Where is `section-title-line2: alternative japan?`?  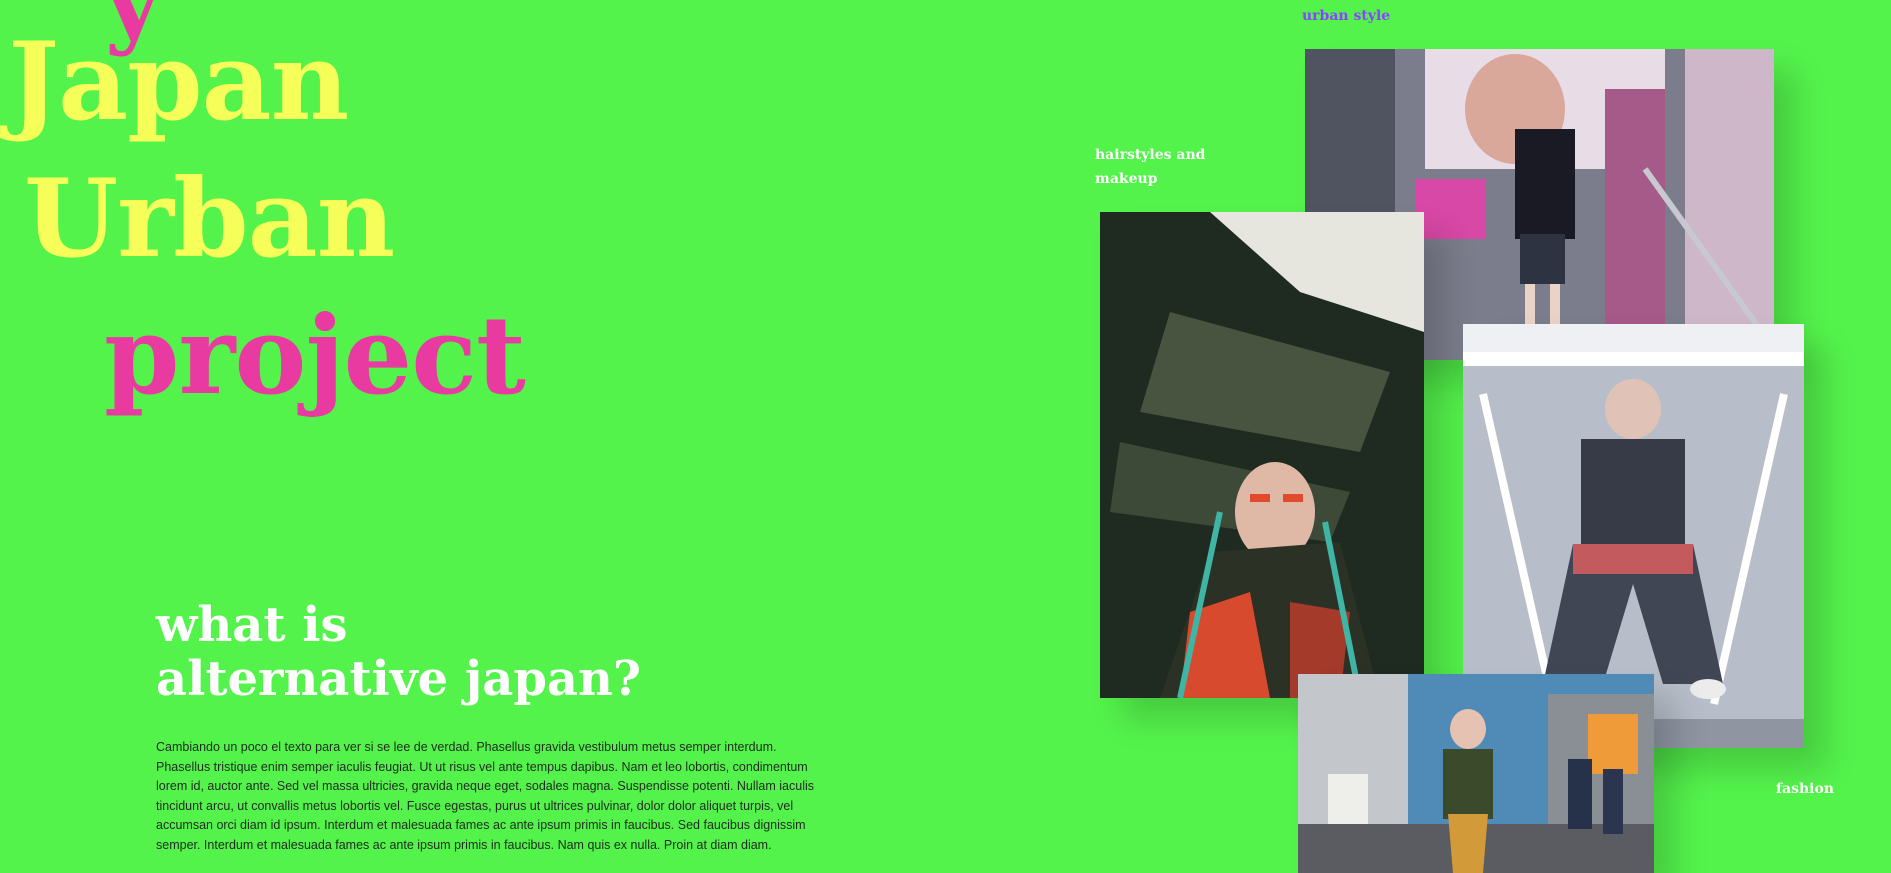 section-title-line2: alternative japan? is located at coordinates (399, 679).